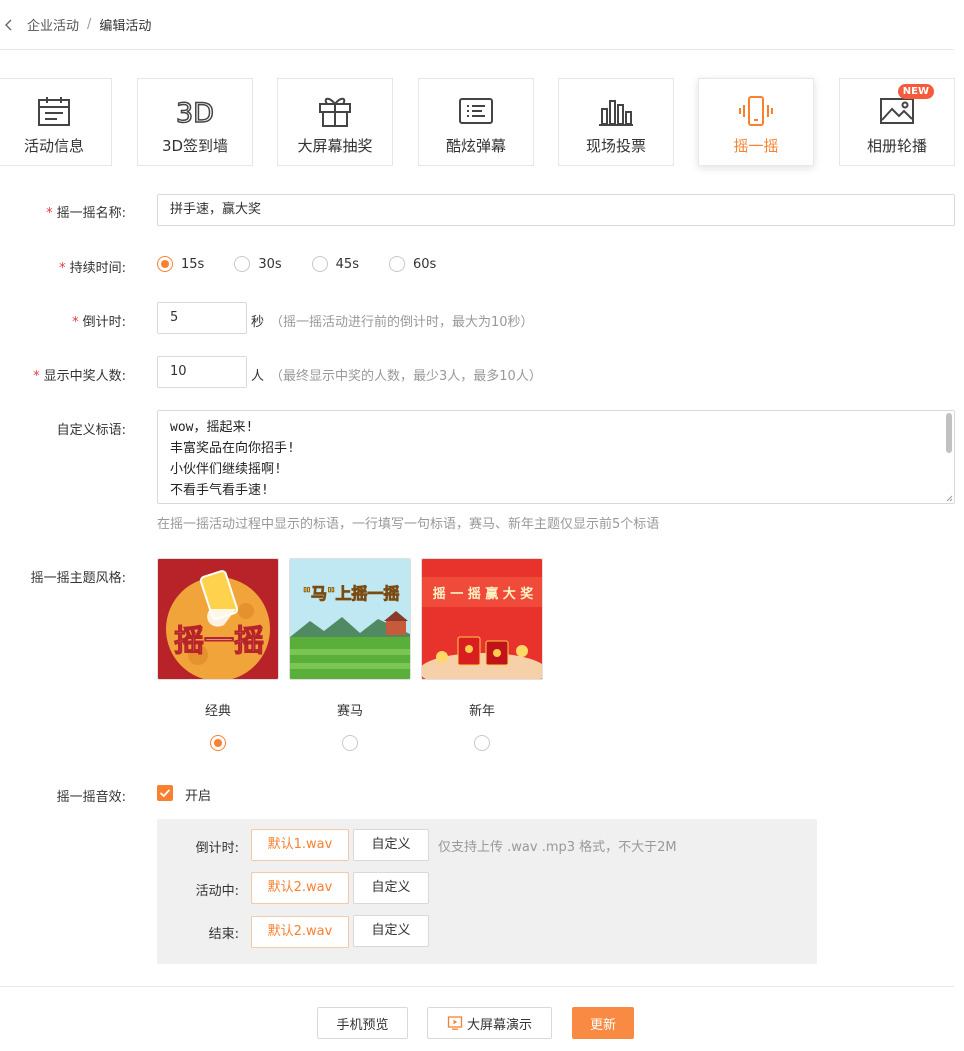 The width and height of the screenshot is (964, 1051). Describe the element at coordinates (54, 111) in the screenshot. I see `calendar-icon` at that location.